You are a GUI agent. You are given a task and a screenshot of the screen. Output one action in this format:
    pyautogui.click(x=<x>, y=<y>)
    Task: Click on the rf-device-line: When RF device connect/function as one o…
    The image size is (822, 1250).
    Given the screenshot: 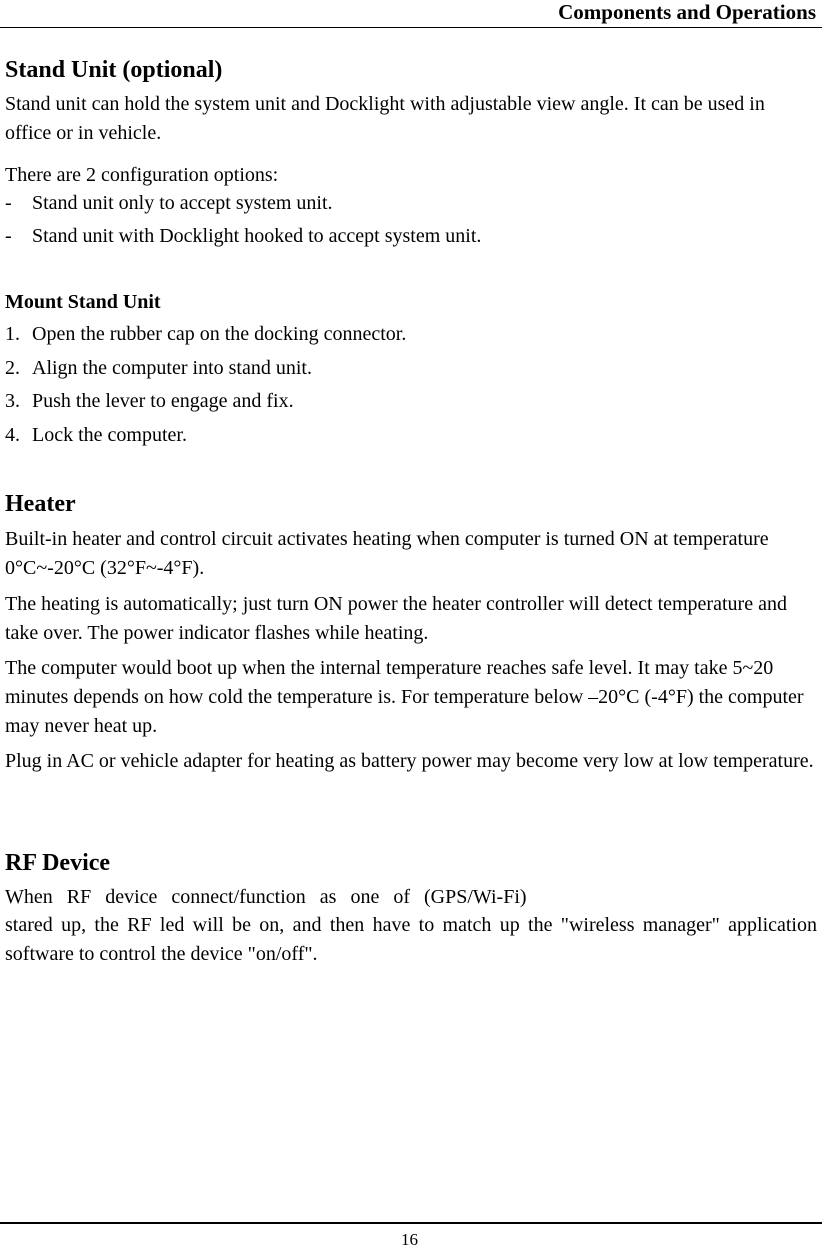 What is the action you would take?
    pyautogui.click(x=266, y=897)
    